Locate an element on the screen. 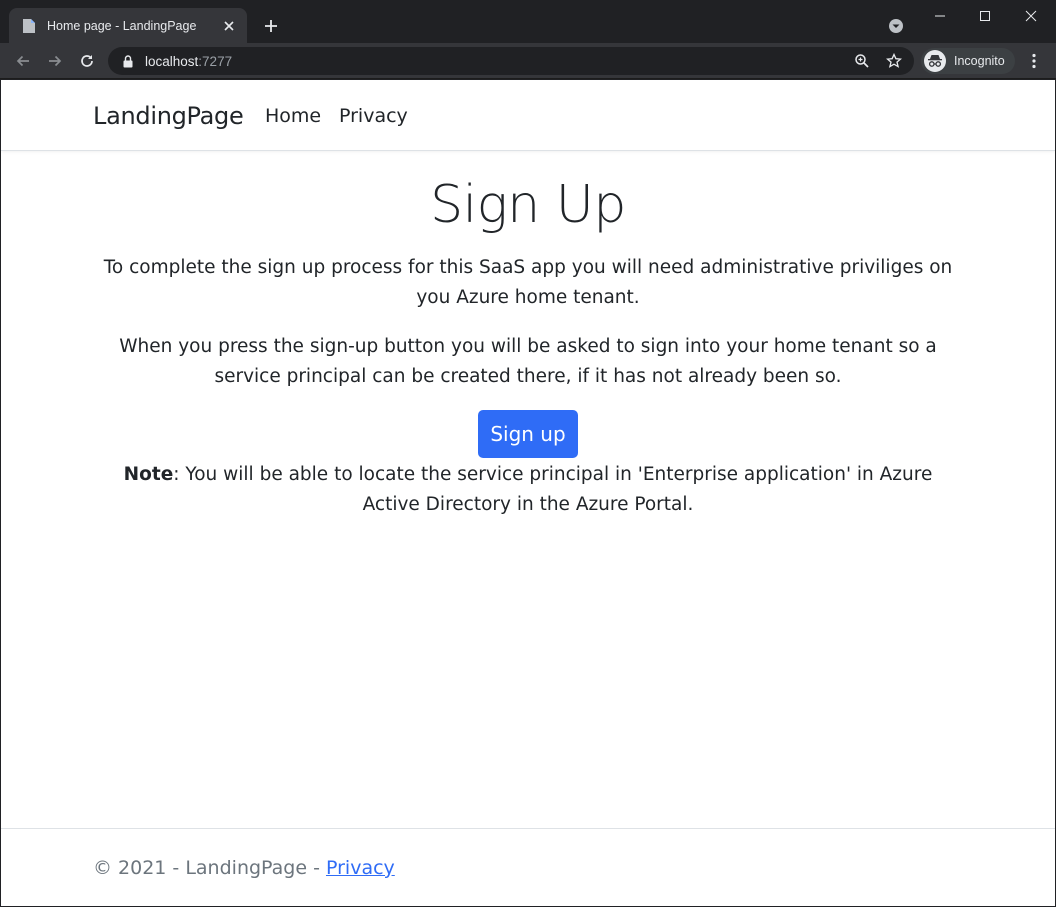 The width and height of the screenshot is (1056, 907). browser-toolbar: localhost:7277 Incognito is located at coordinates (528, 61).